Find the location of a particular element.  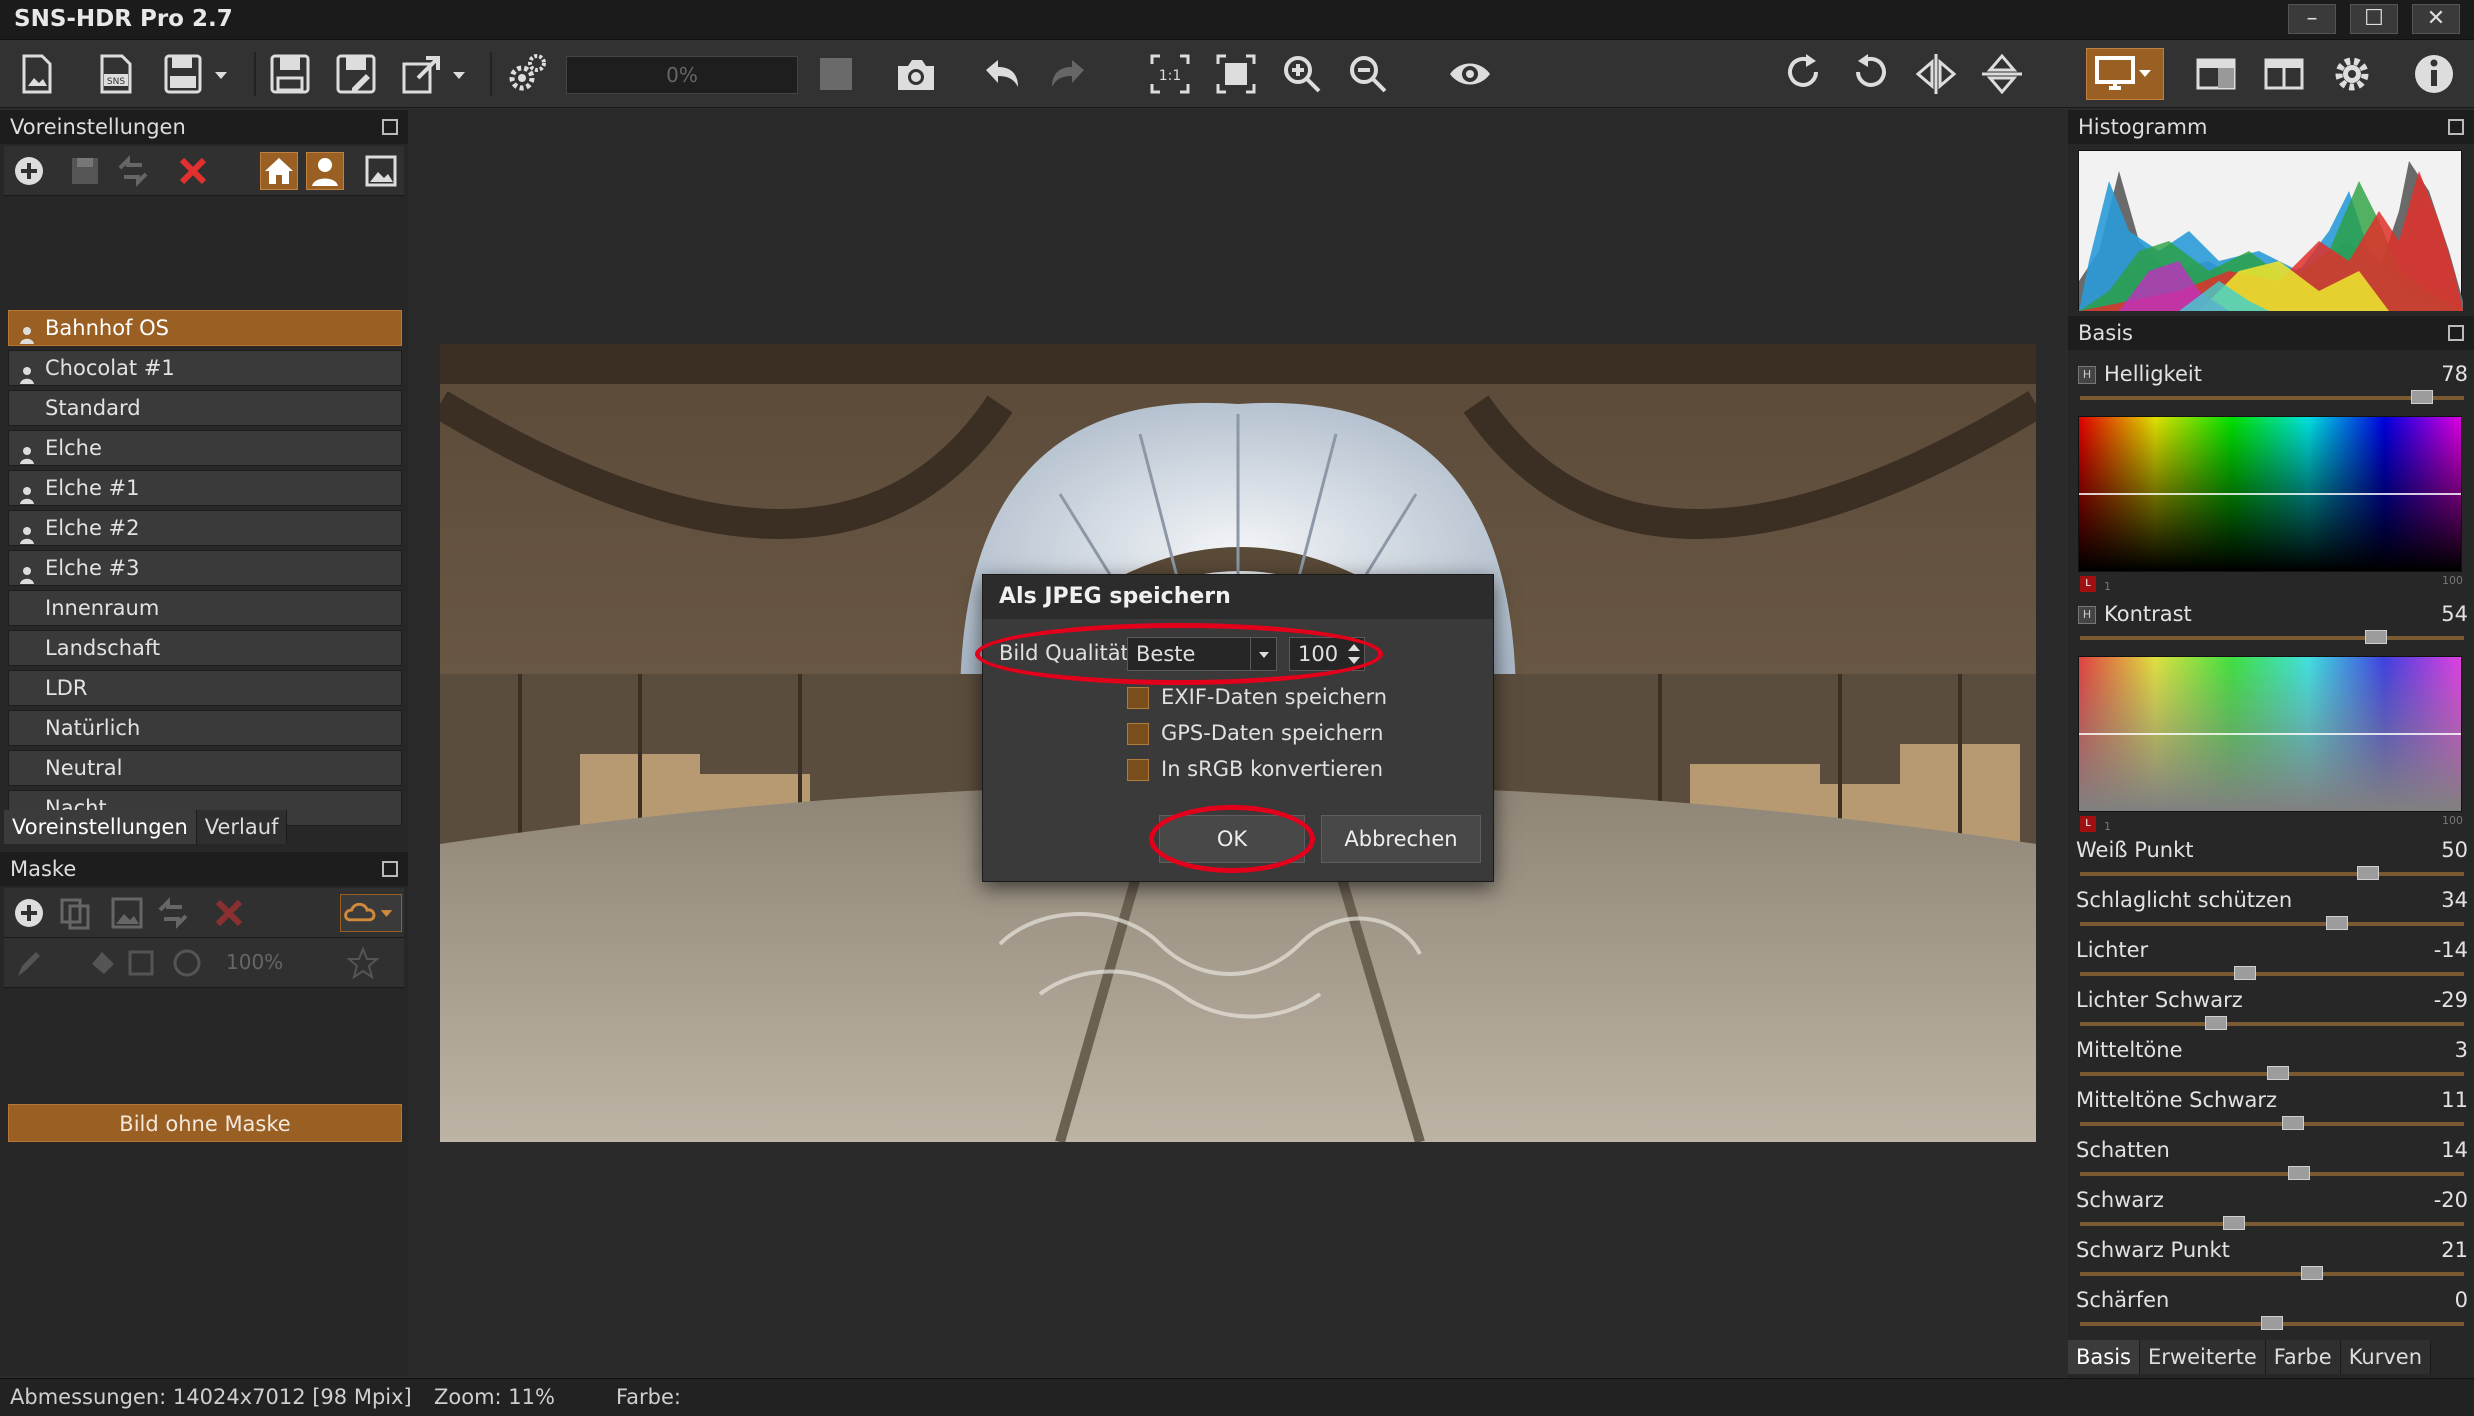

preset-item: Landschaft is located at coordinates (205, 648).